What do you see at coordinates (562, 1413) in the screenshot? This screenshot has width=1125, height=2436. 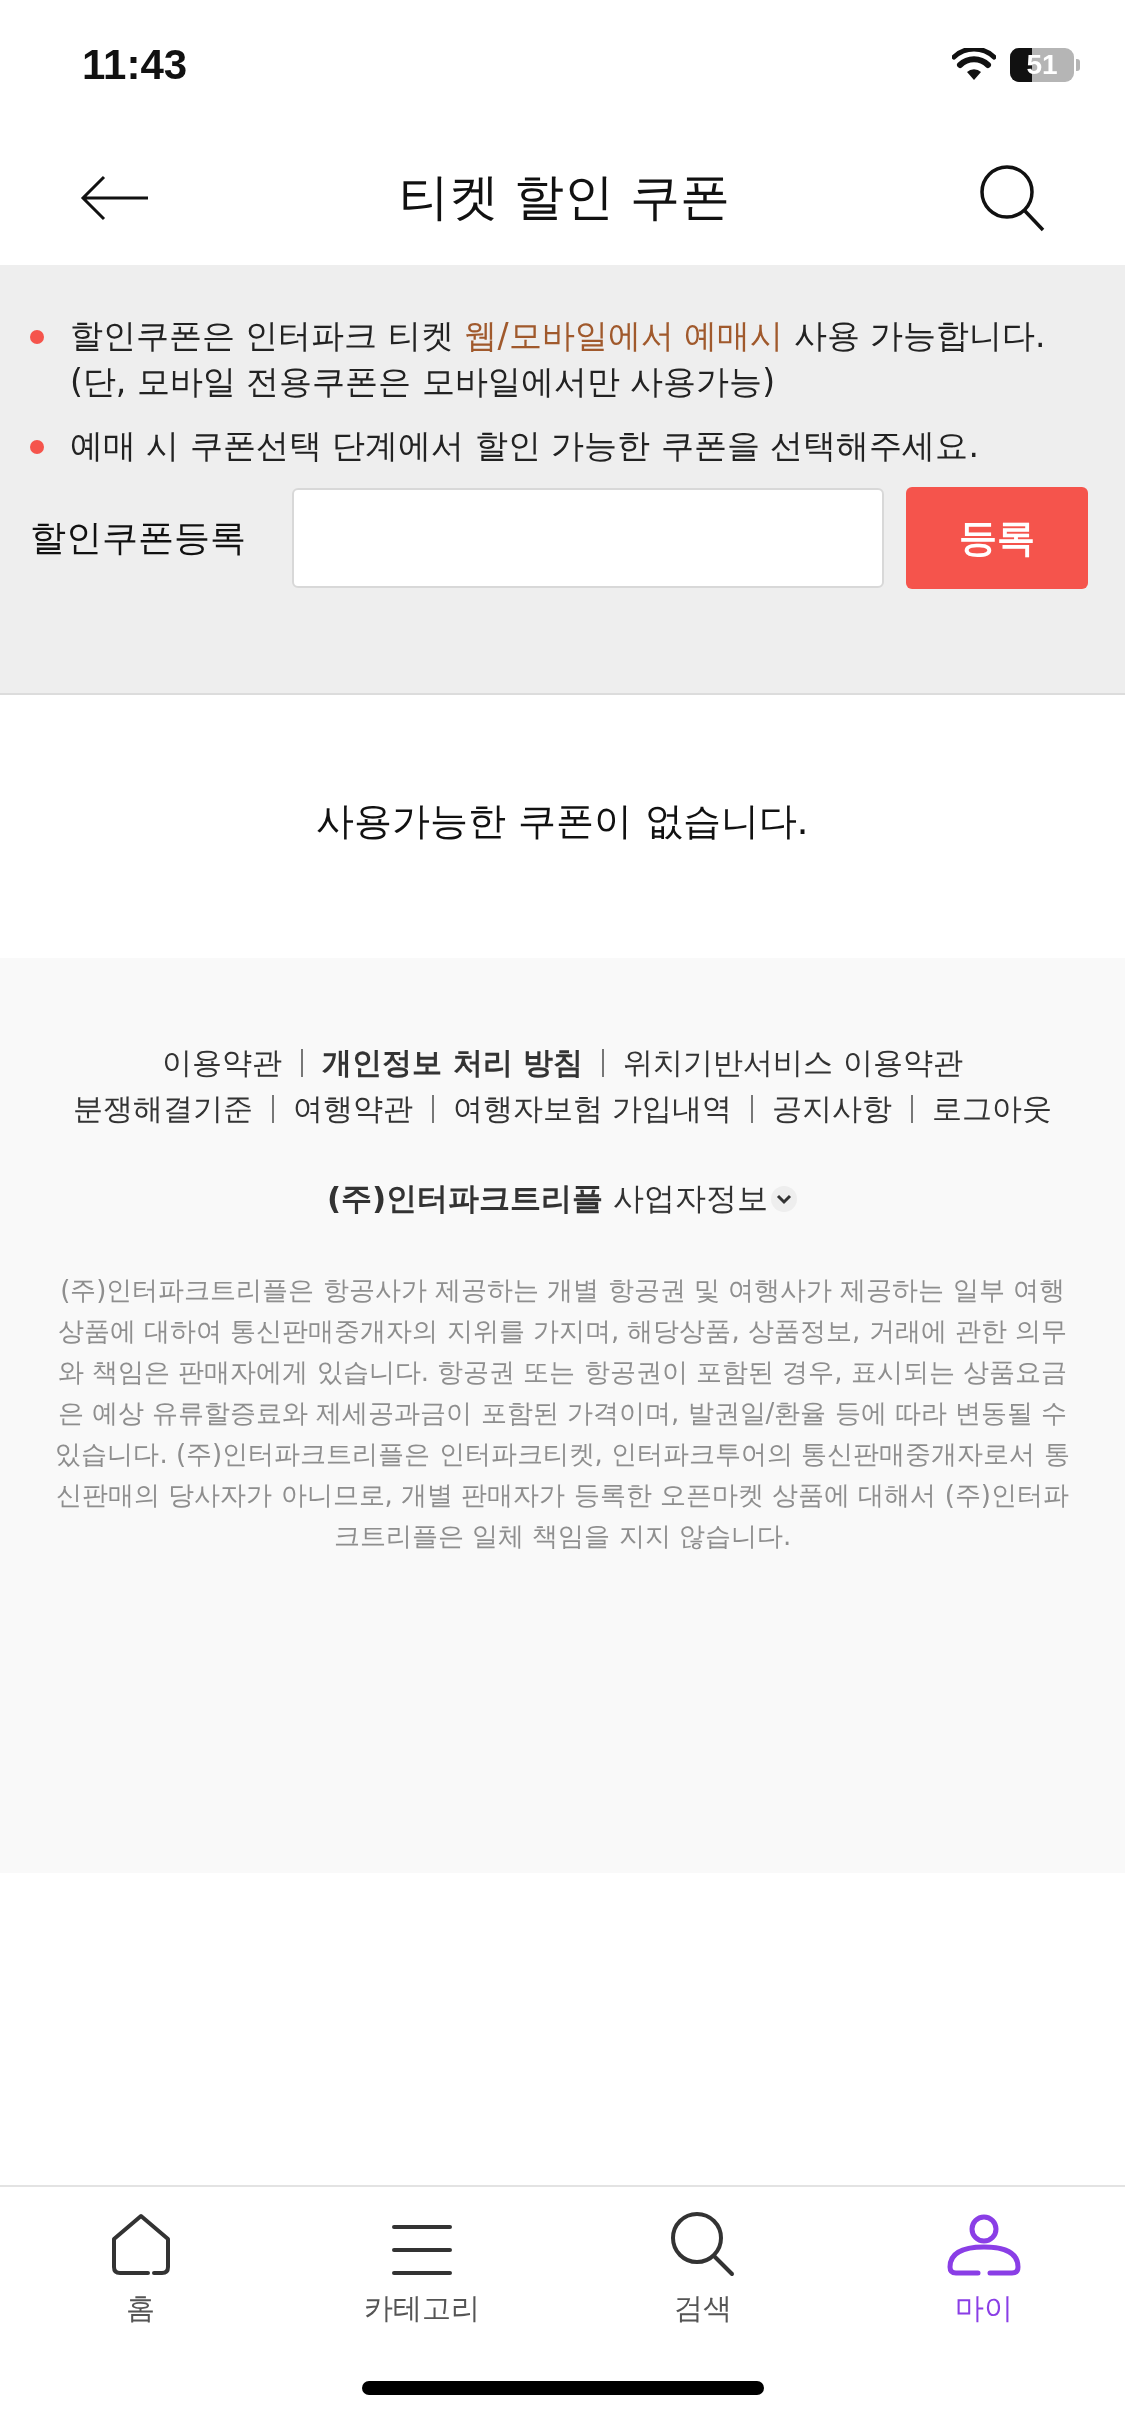 I see `disclaimer-text: (주)인터파크트리플은 항공사가 제공하는 개별 항공권 및 여행사가 제공하는 일부 여행상품에 대하여 통신판매중개자의 지위를 가지며, 해당상품, 상품정보, 거래에 관한 의무와 책임은 판매자에게 있습니다. 항공권 또는 항공권이 포함된 경우, 표시되는 상품요금은 예상 유류할증료와 제세공과금이 포함된 가격이며, 발권일/환율 등에 따라 변동될 수 있습니다. (주)인터파크트리플은 인터파크티켓, 인터파크투어의 통신판매중개자로서 통신판매의 당사자가 아니므로, 개별 판매자가 등록한 오픈마켓 상품에 대해서 (주)인터파크트리플은 일체 책임을 지지 않습니다.` at bounding box center [562, 1413].